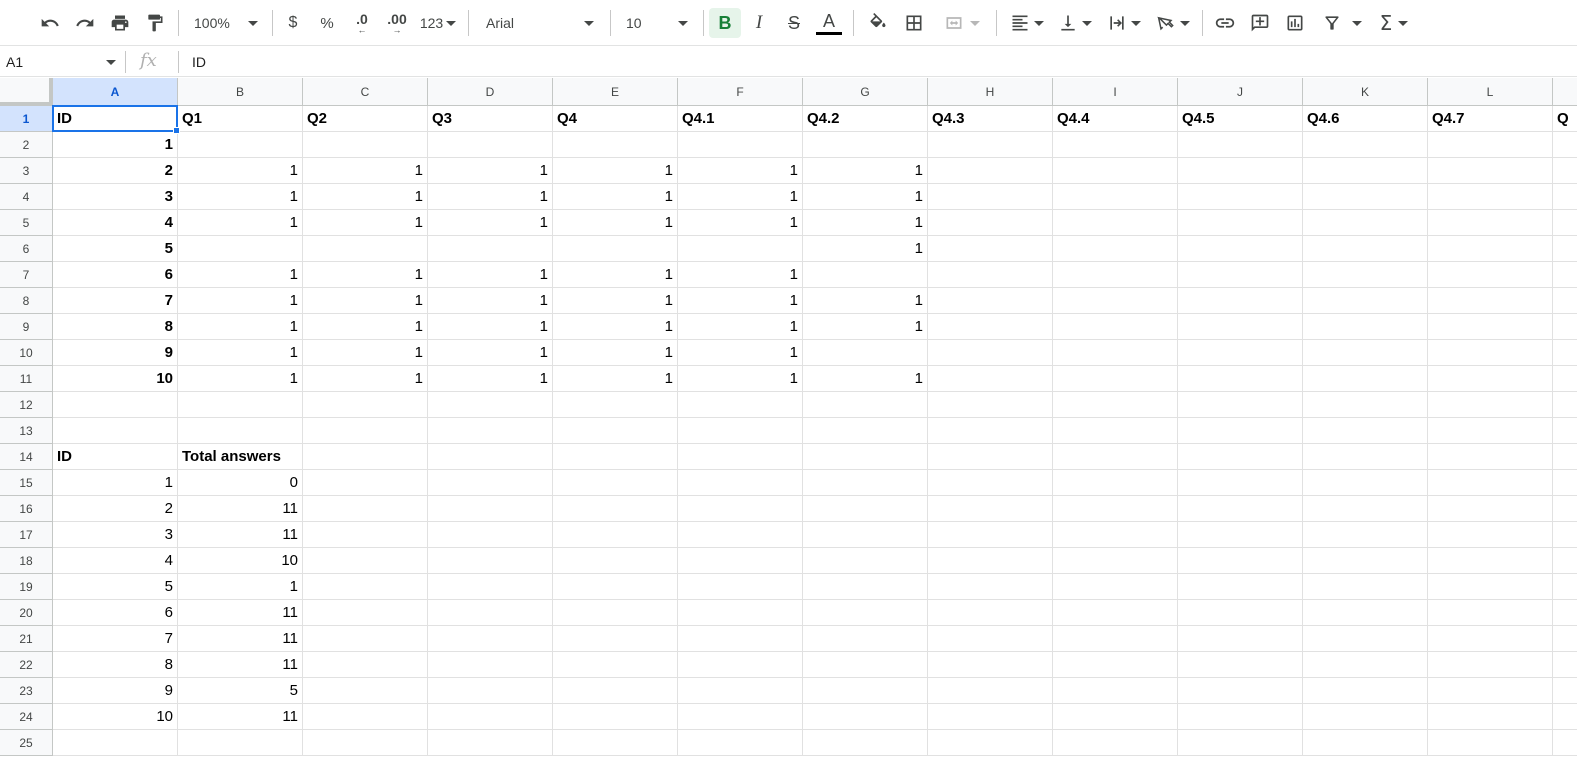 This screenshot has width=1577, height=758. Describe the element at coordinates (1565, 457) in the screenshot. I see `cell-m14` at that location.